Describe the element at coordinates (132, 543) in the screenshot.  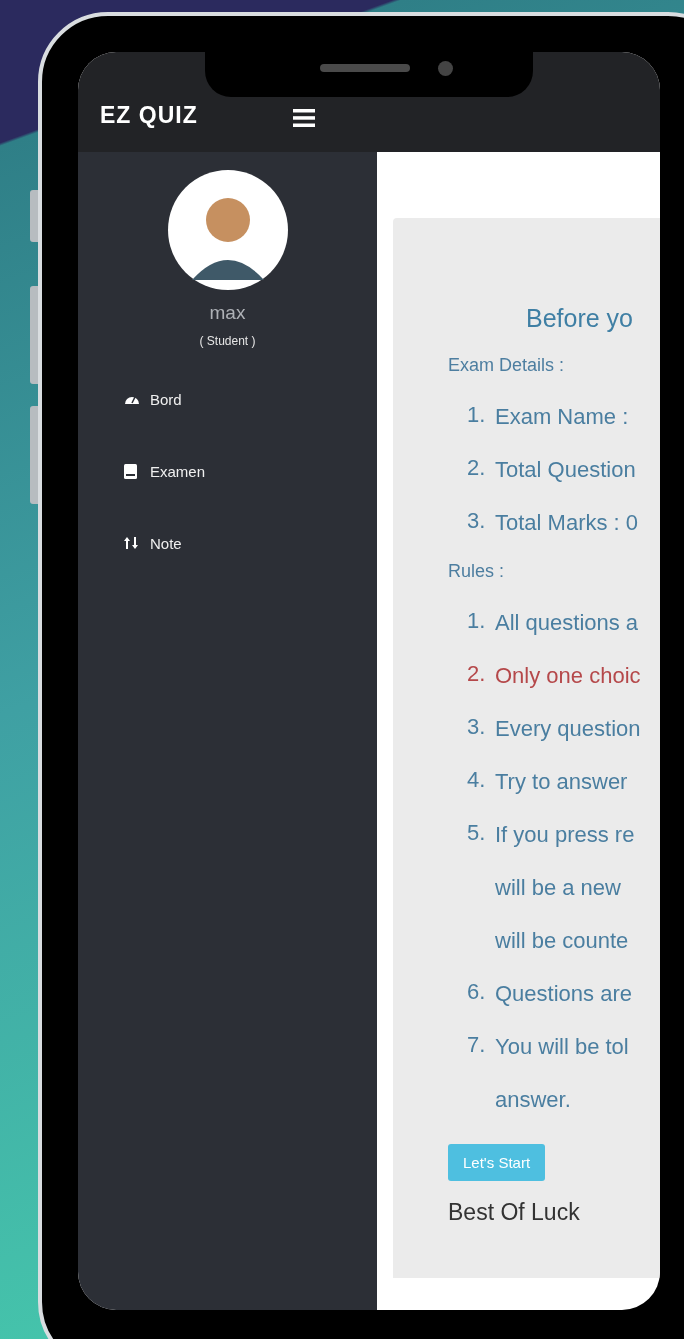
I see `sort-arrows-icon` at that location.